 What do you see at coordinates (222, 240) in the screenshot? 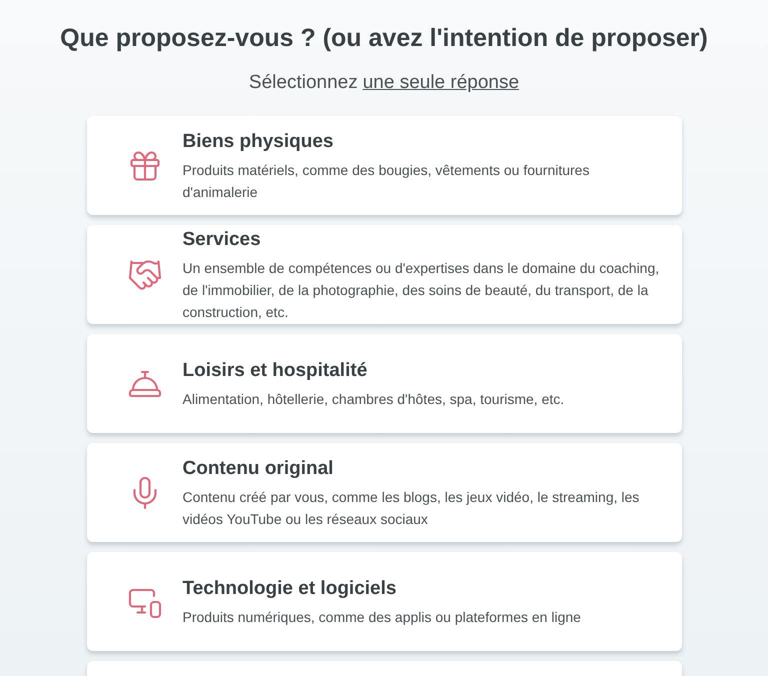
I see `option-title: Services` at bounding box center [222, 240].